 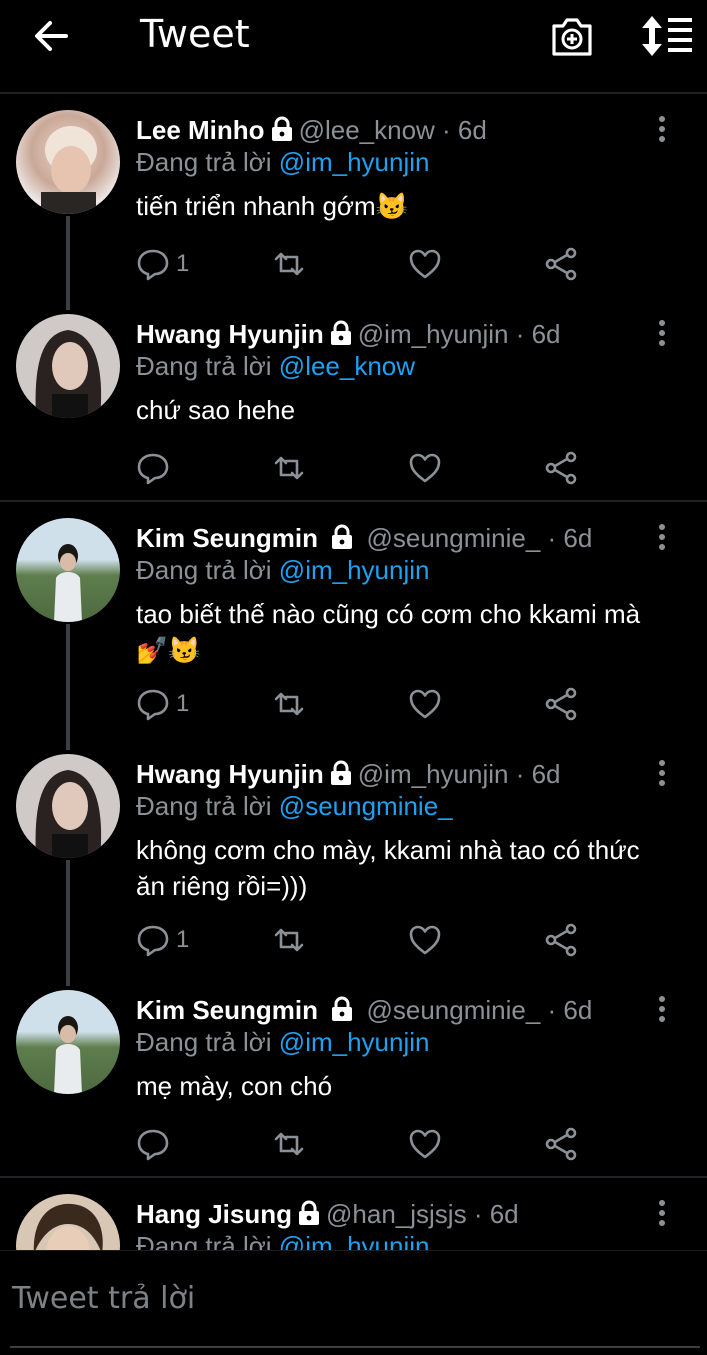 I want to click on tweet-header: Lee Minho @lee_know · 6d, so click(x=311, y=130).